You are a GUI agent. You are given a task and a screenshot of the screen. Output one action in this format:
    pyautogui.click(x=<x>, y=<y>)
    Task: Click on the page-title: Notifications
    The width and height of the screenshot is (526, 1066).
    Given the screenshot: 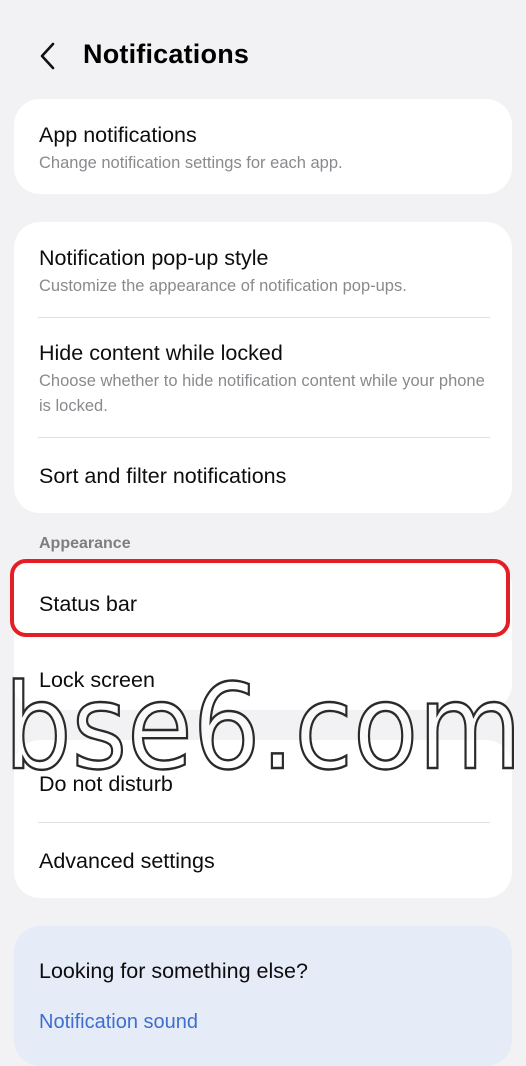 What is the action you would take?
    pyautogui.click(x=166, y=54)
    